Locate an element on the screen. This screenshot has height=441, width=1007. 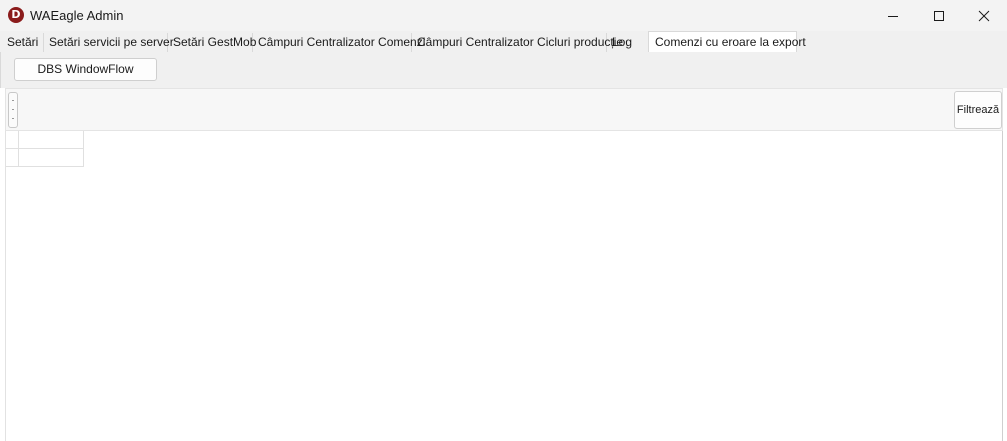
close-icon is located at coordinates (984, 15).